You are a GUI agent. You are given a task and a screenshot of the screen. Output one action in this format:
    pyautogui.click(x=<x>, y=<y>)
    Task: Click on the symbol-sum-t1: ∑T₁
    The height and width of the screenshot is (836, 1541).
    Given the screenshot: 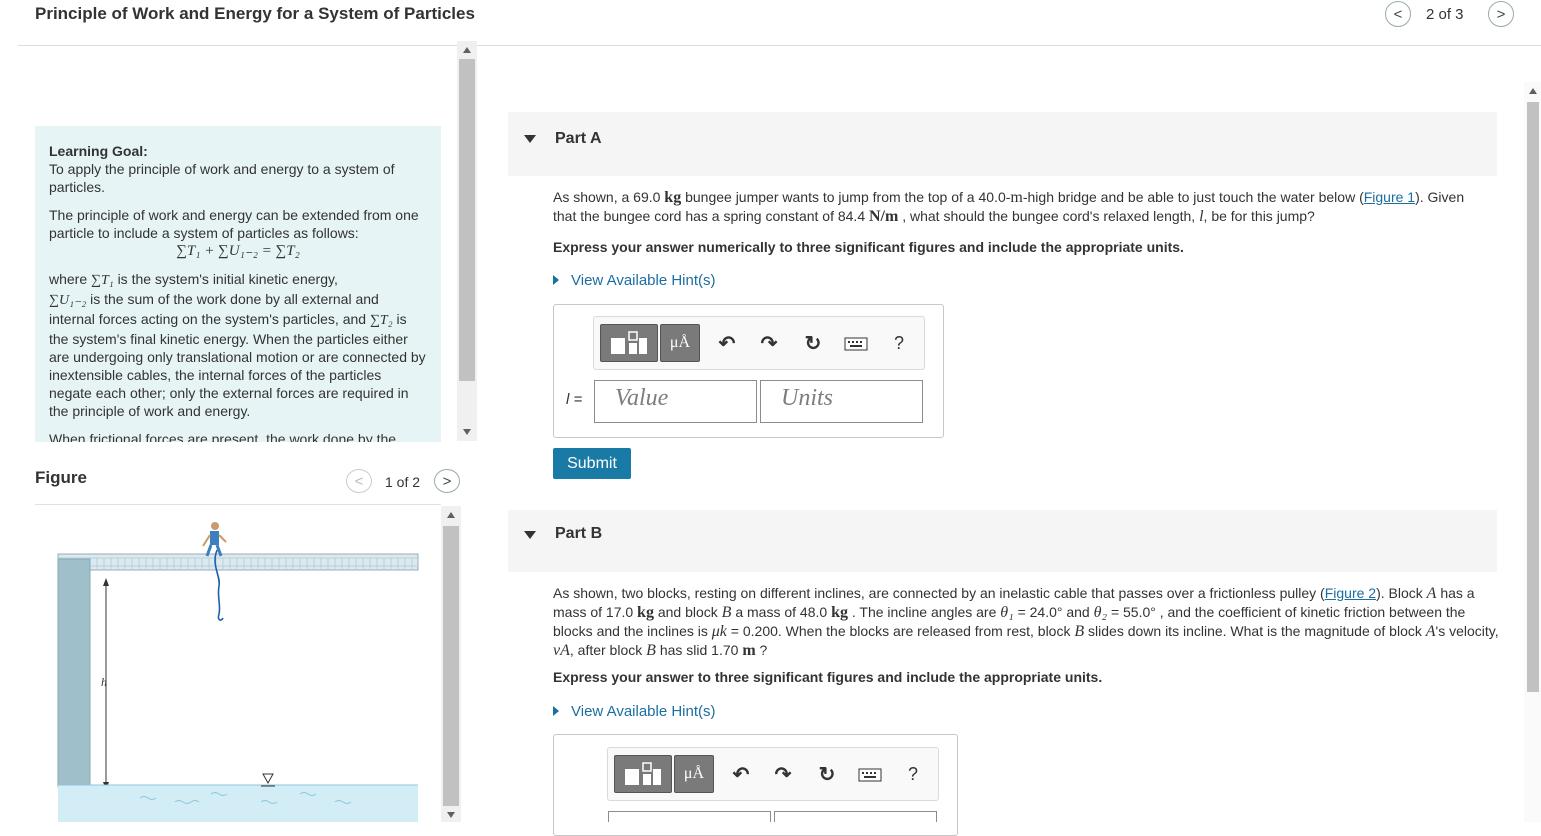 What is the action you would take?
    pyautogui.click(x=102, y=280)
    